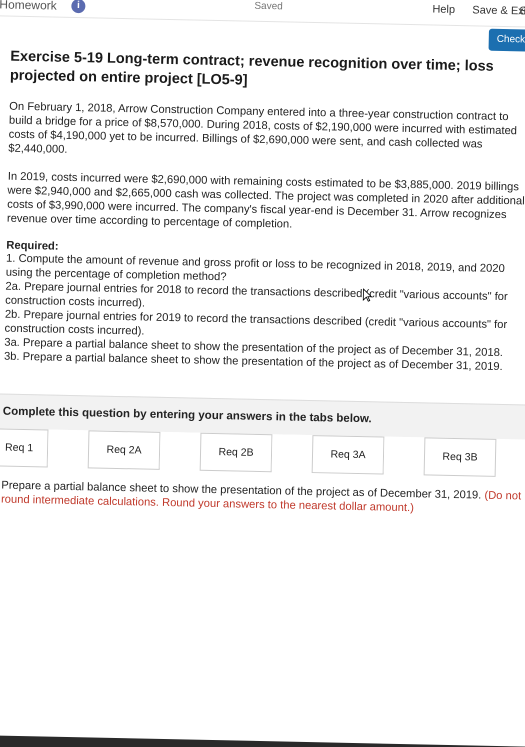 This screenshot has width=525, height=747. Describe the element at coordinates (443, 9) in the screenshot. I see `help-link: Help` at that location.